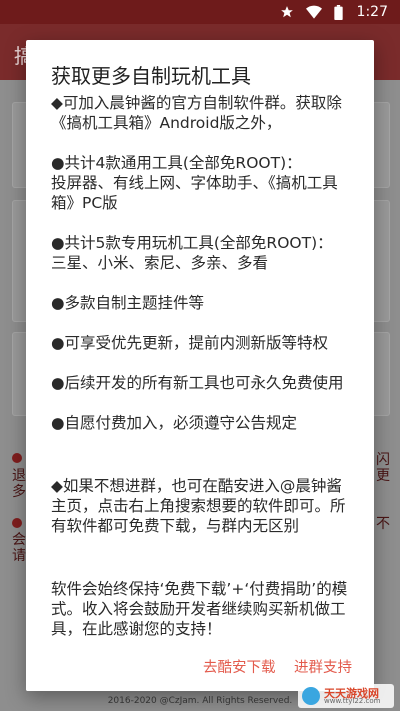  Describe the element at coordinates (151, 76) in the screenshot. I see `dialog-title: 获取更多自制玩机工具` at that location.